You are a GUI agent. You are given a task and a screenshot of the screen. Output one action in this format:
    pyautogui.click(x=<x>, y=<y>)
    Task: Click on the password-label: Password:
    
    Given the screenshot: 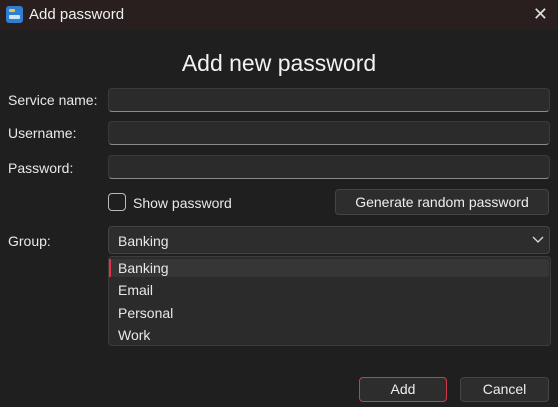 What is the action you would take?
    pyautogui.click(x=41, y=168)
    